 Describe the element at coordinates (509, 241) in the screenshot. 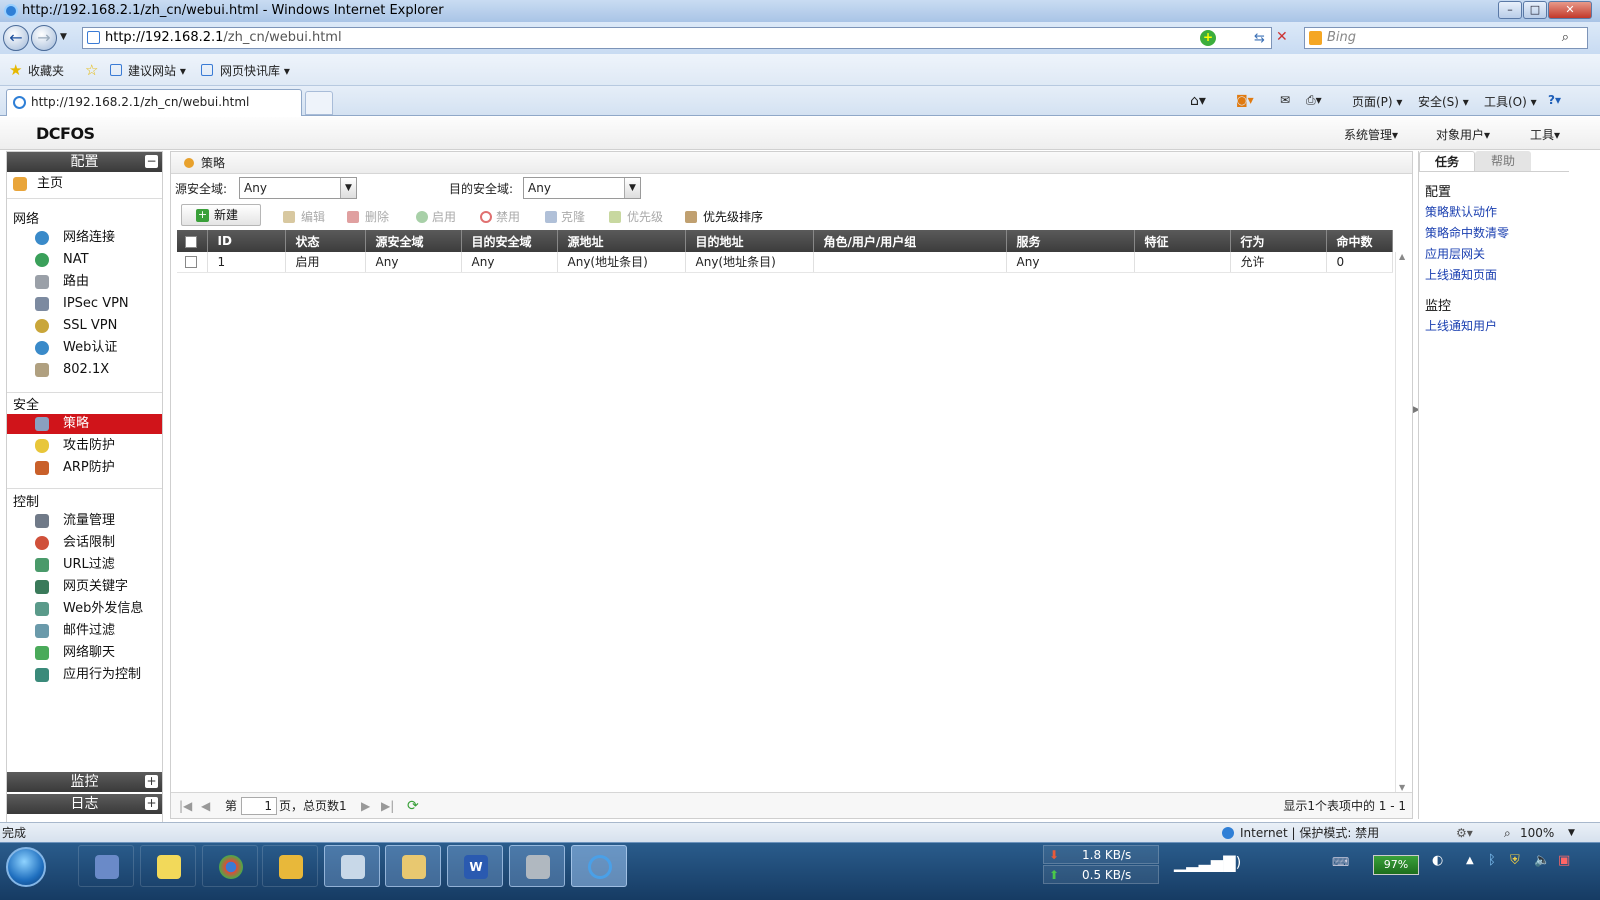

I see `column-header: 目的安全域` at that location.